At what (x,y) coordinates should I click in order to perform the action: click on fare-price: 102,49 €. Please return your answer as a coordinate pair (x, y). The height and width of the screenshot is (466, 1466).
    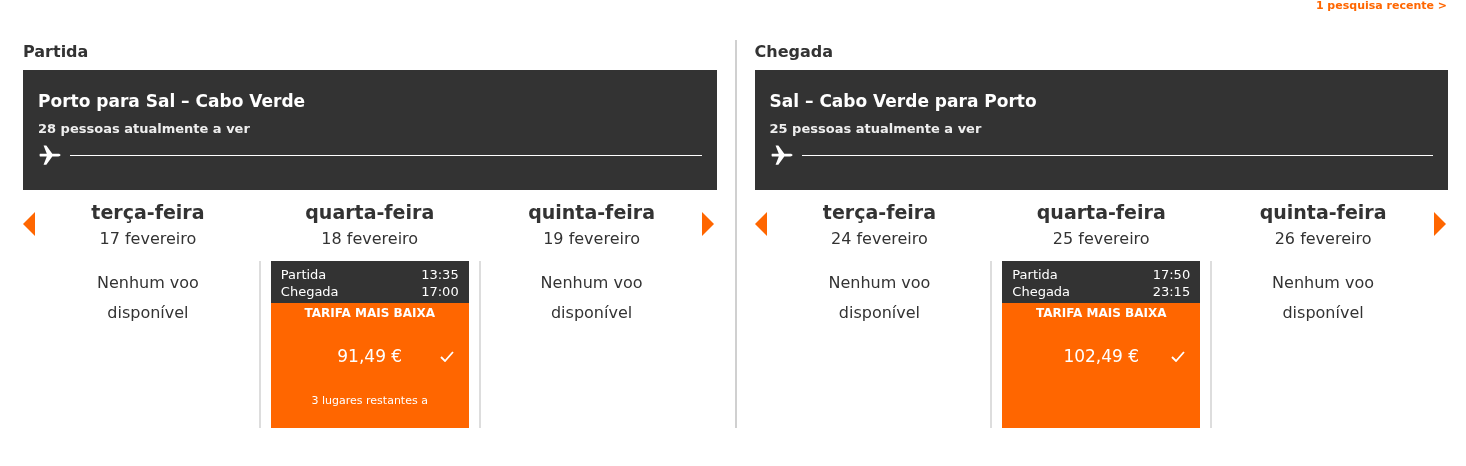
    Looking at the image, I should click on (1101, 356).